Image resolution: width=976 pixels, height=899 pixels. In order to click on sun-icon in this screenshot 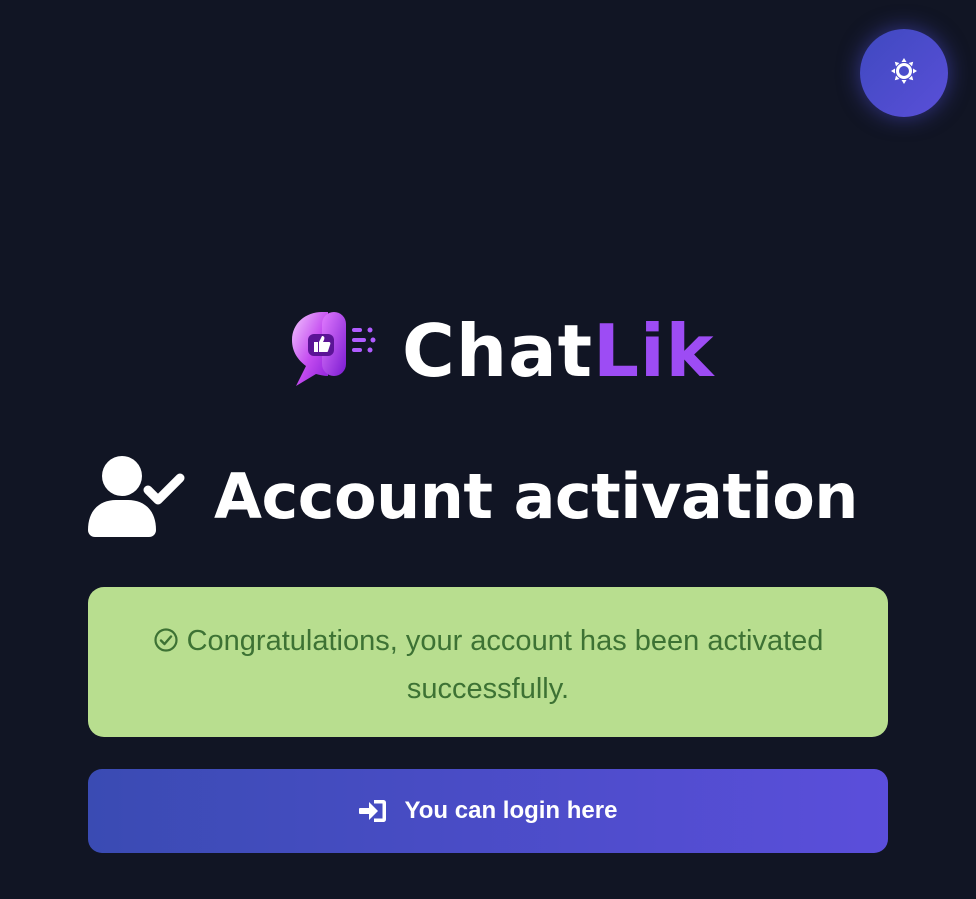, I will do `click(904, 73)`.